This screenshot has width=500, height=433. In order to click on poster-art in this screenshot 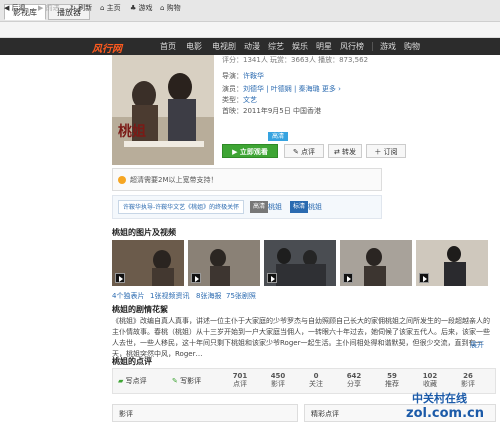, I will do `click(163, 110)`.